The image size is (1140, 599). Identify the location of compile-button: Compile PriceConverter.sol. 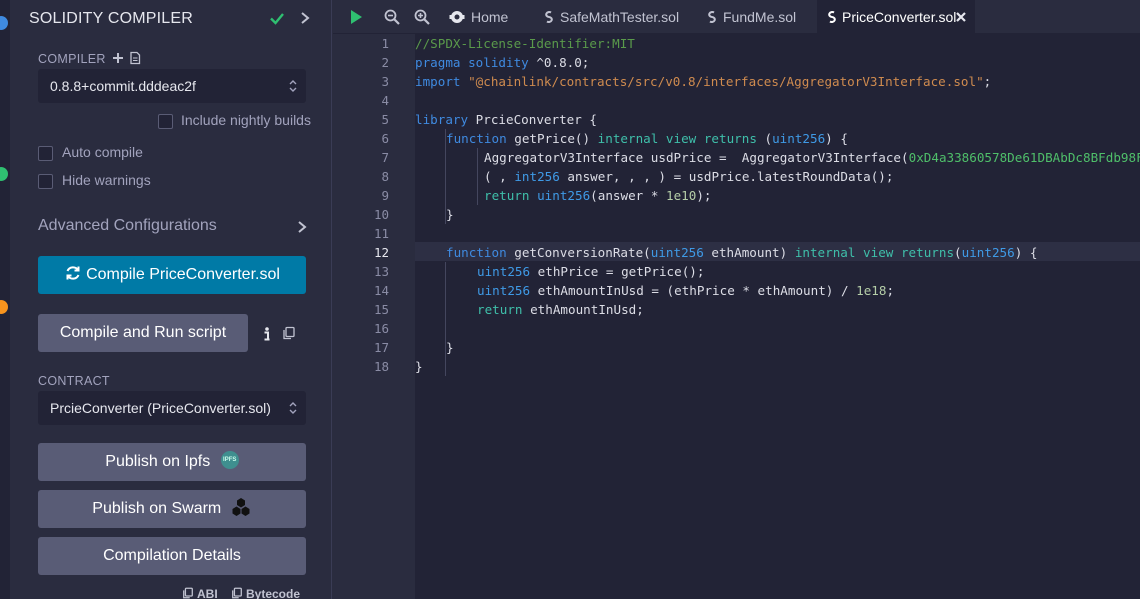
(172, 275).